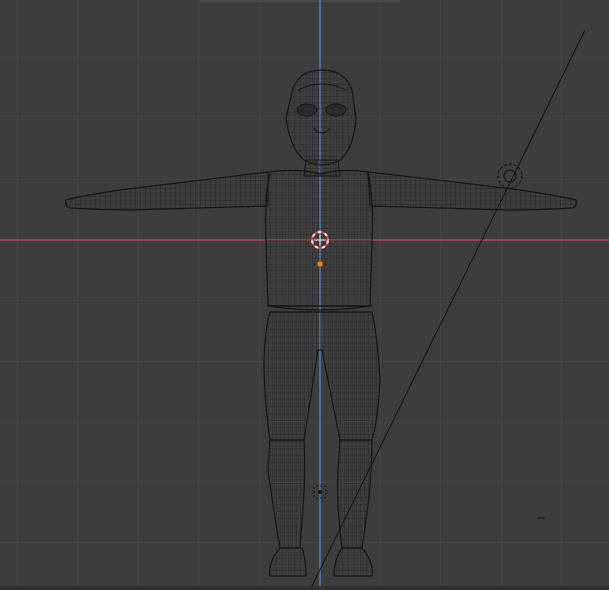  Describe the element at coordinates (321, 117) in the screenshot. I see `mesh-head` at that location.